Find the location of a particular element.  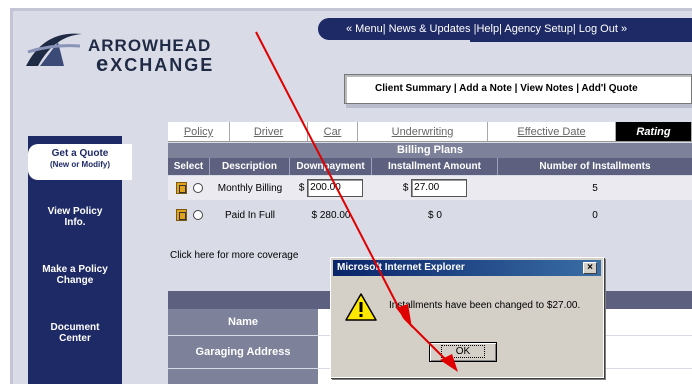

installment-cell: $ 27.00 is located at coordinates (435, 188).